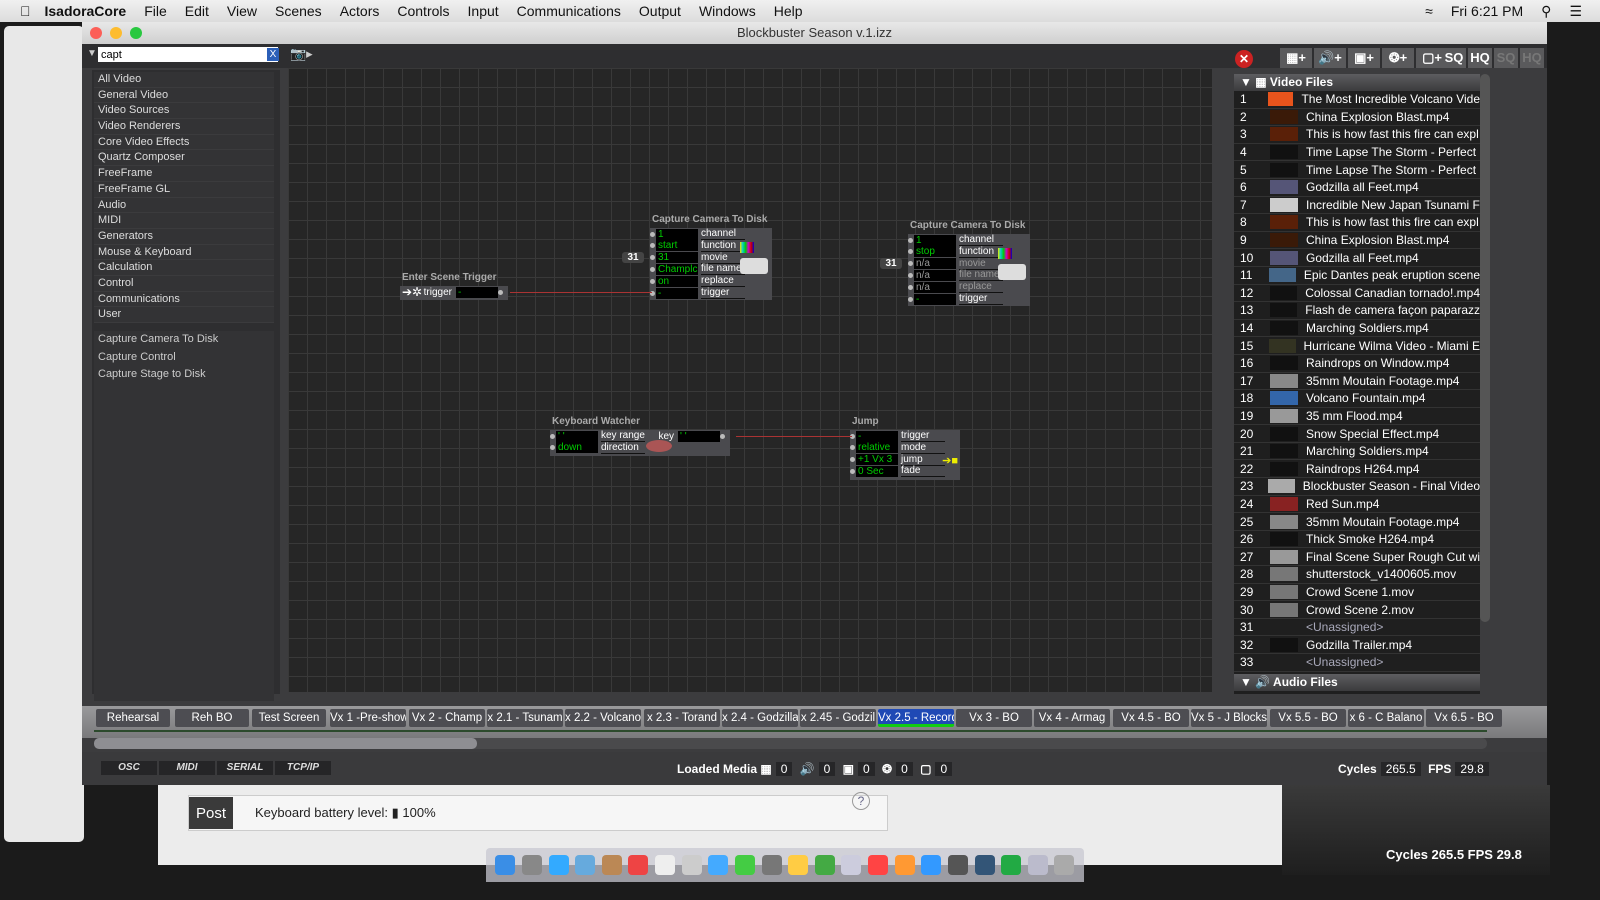 The image size is (1600, 900). What do you see at coordinates (682, 718) in the screenshot?
I see `scene-tab: x 2.3 - Torand` at bounding box center [682, 718].